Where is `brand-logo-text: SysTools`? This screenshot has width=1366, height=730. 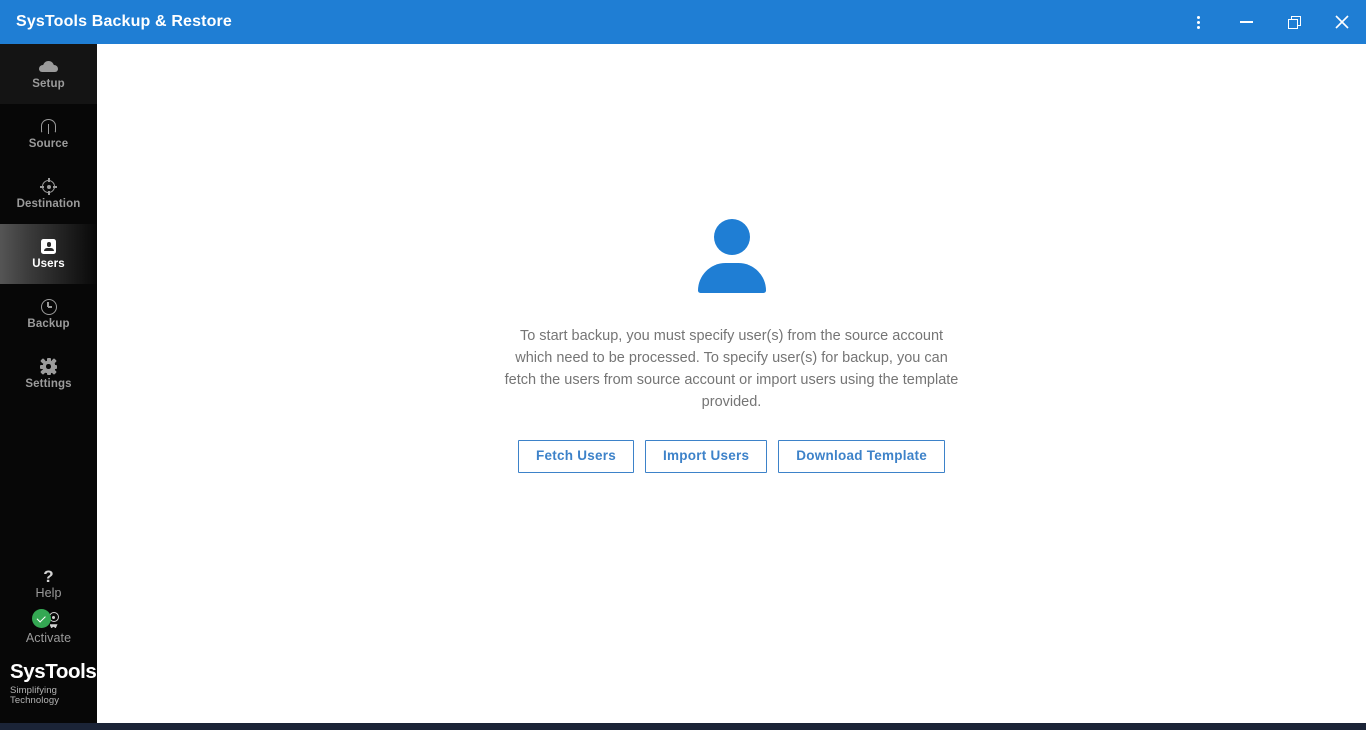
brand-logo-text: SysTools is located at coordinates (53, 671).